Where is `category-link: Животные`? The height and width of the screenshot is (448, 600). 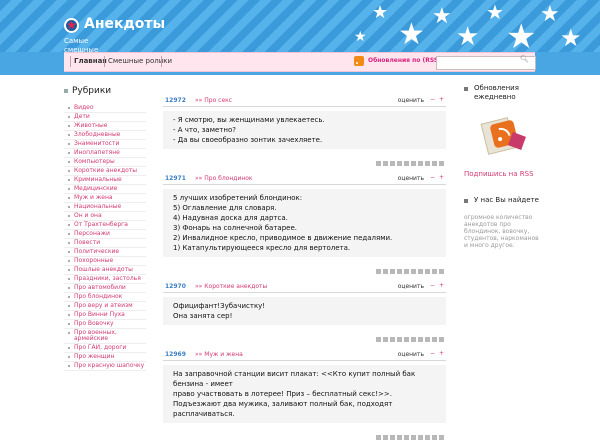
category-link: Животные is located at coordinates (105, 126).